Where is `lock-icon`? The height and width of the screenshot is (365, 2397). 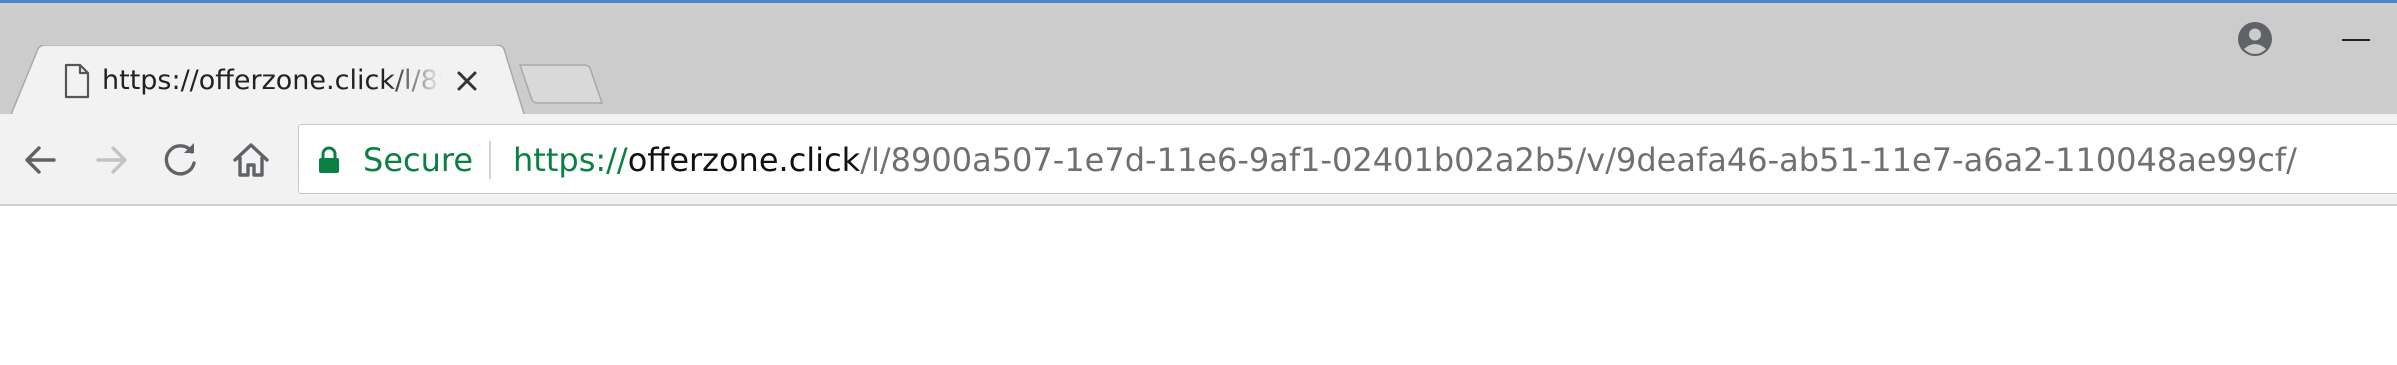
lock-icon is located at coordinates (329, 160).